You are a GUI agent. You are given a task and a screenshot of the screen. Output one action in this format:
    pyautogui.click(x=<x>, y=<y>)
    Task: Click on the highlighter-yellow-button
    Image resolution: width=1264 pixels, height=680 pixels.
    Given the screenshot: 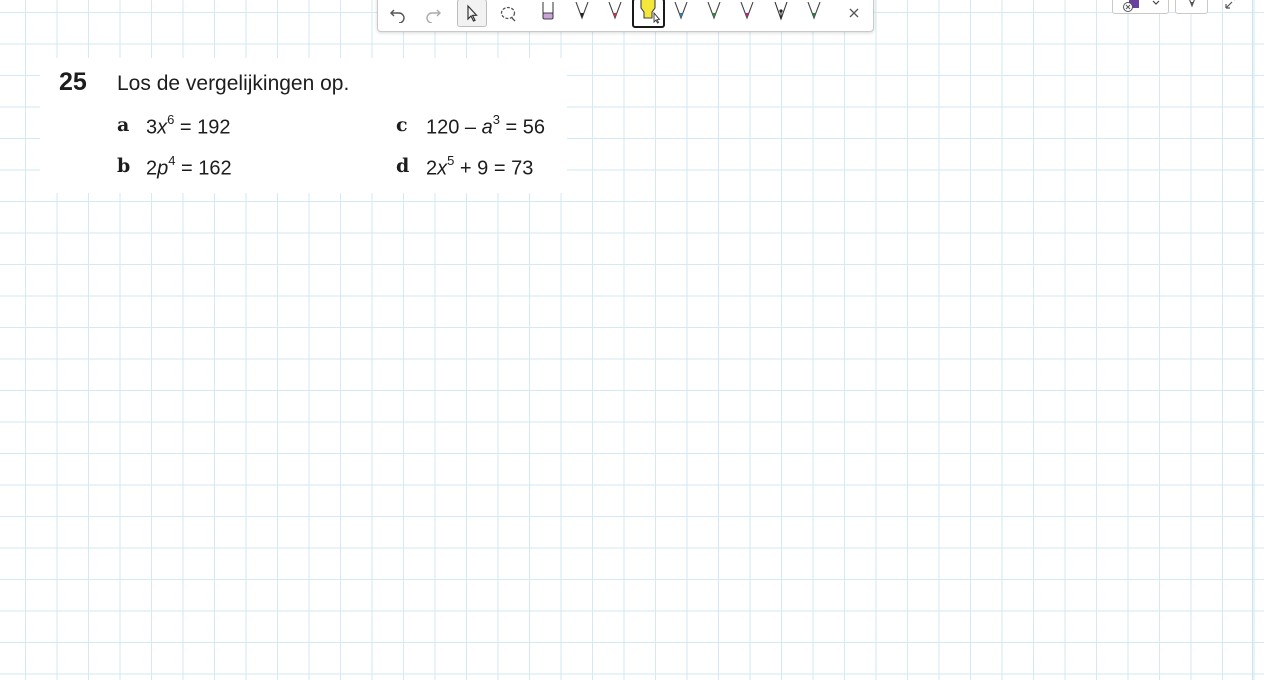 What is the action you would take?
    pyautogui.click(x=648, y=14)
    